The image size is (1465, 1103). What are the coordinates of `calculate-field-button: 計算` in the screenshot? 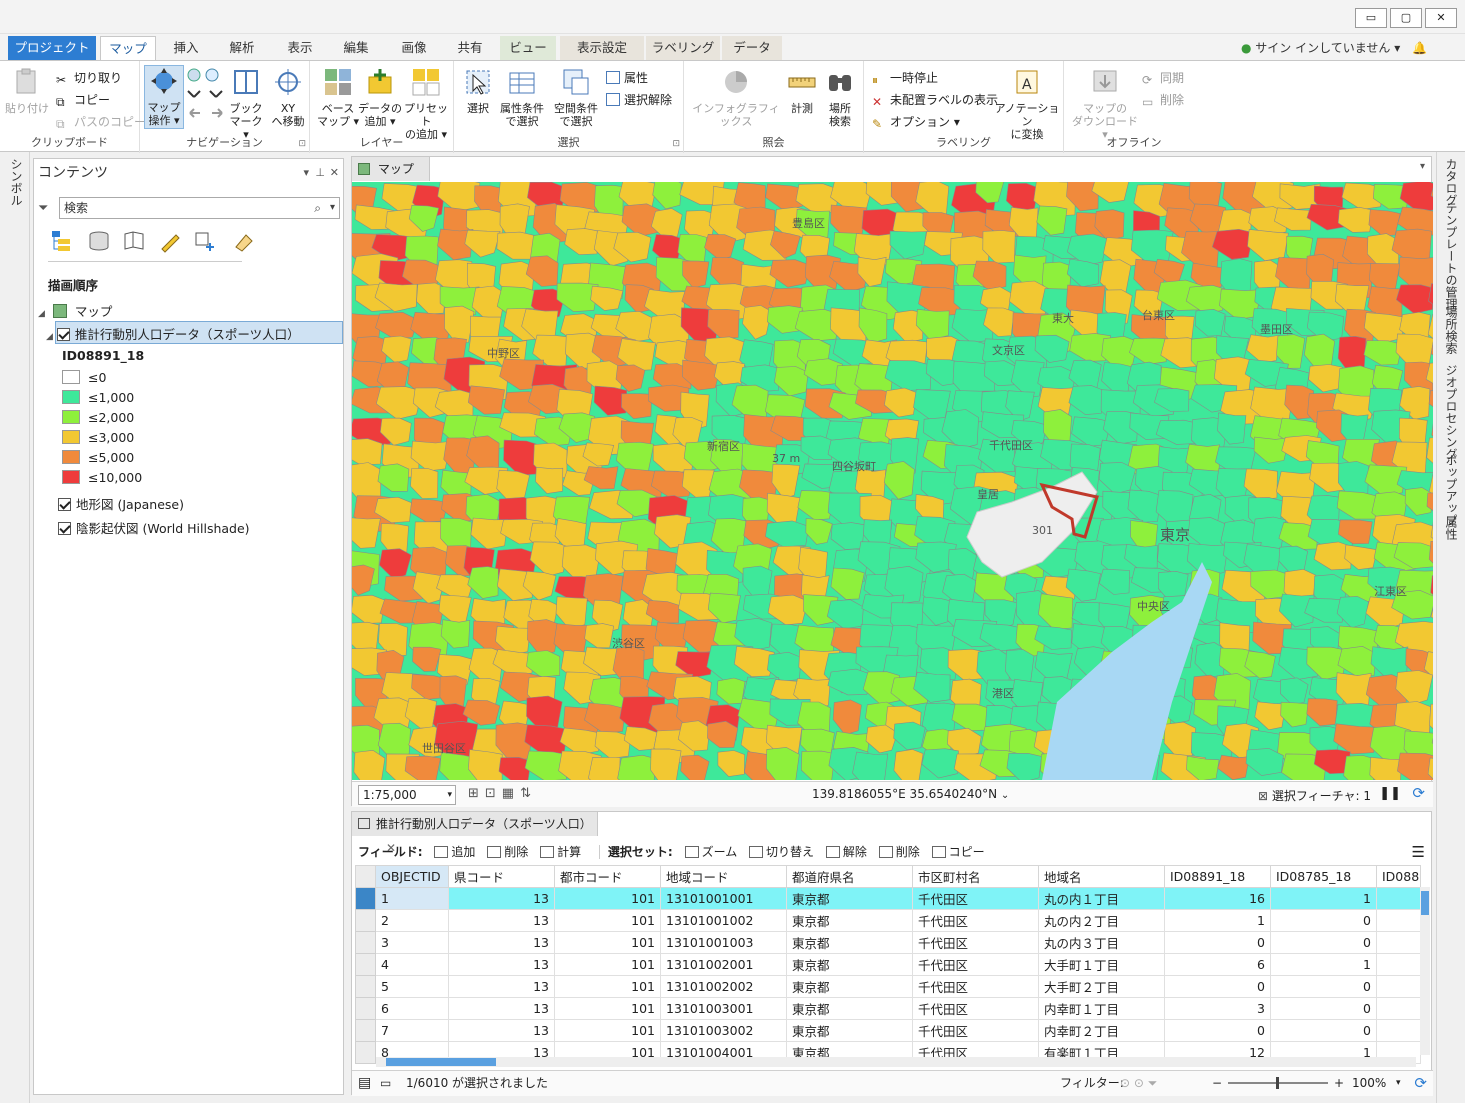 It's located at (556, 852).